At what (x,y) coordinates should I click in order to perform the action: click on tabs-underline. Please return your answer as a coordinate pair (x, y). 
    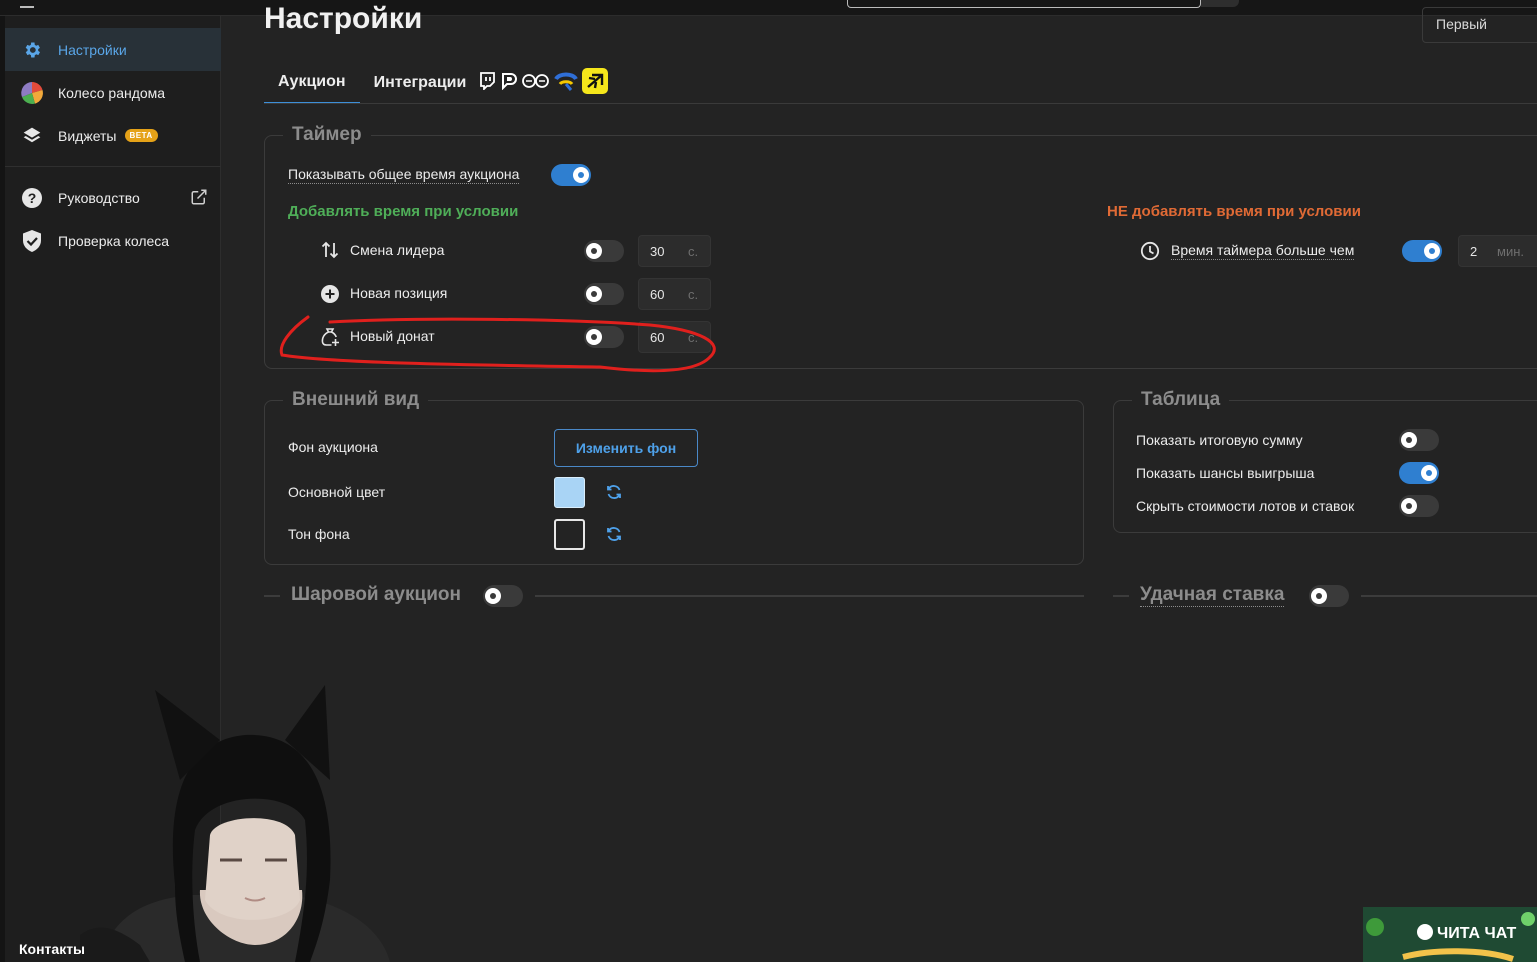
    Looking at the image, I should click on (900, 103).